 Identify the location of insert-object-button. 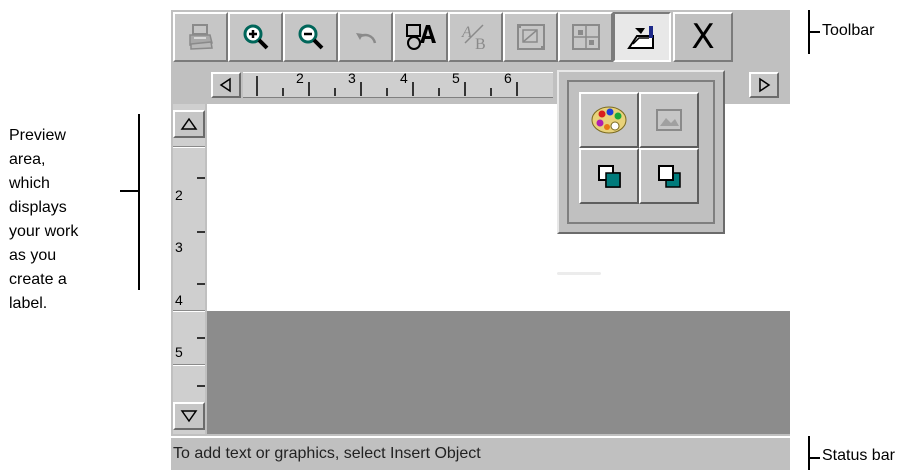
(420, 37).